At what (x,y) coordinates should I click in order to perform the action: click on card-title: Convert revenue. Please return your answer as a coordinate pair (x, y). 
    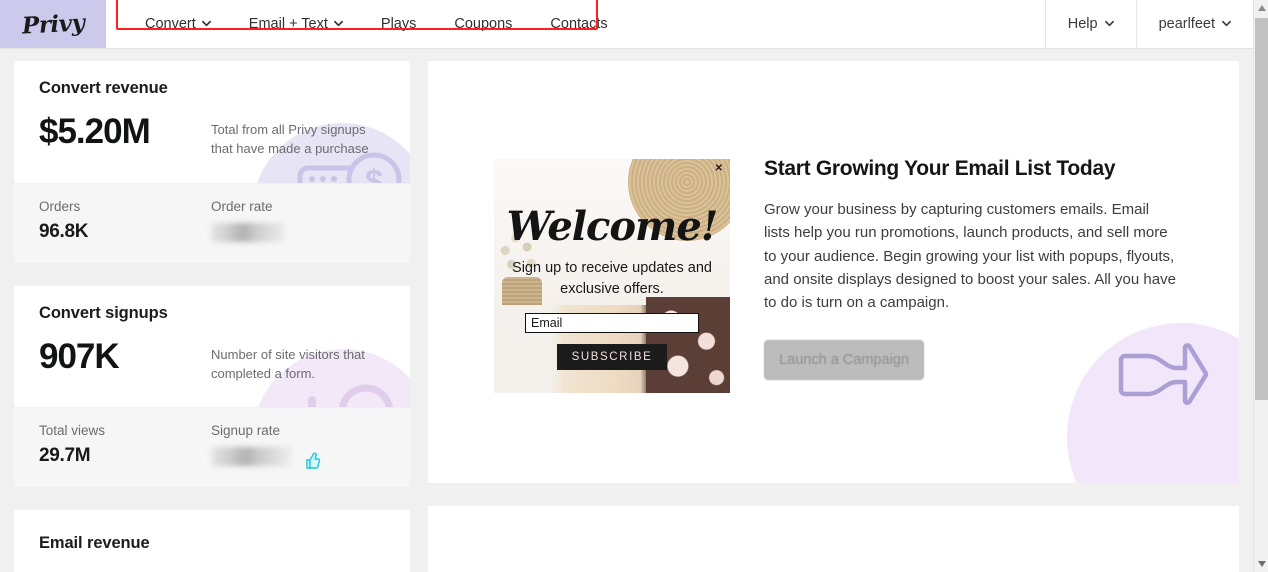
    Looking at the image, I should click on (103, 88).